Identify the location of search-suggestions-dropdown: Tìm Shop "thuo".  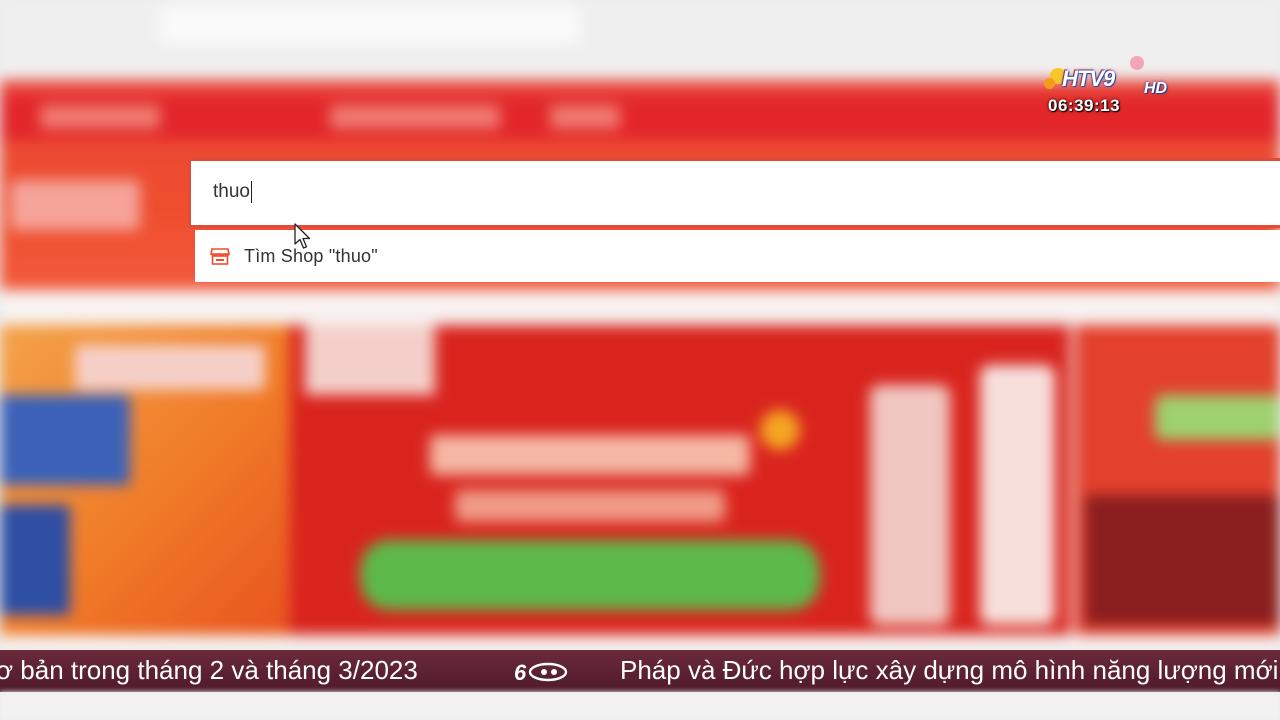
(737, 256).